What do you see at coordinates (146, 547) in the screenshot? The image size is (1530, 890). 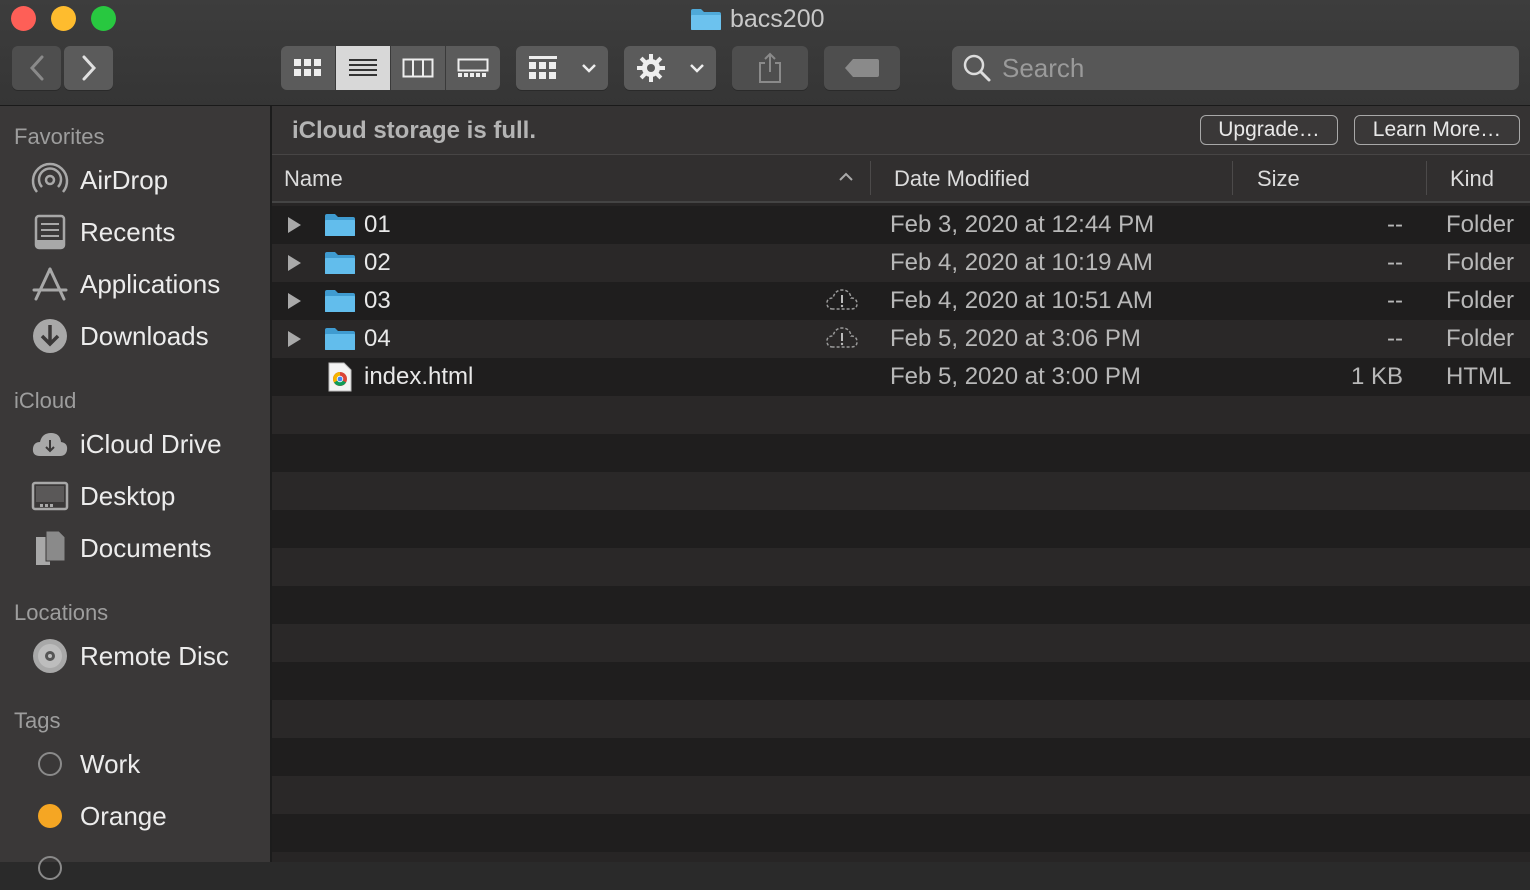 I see `sidebar-item-label: Documents` at bounding box center [146, 547].